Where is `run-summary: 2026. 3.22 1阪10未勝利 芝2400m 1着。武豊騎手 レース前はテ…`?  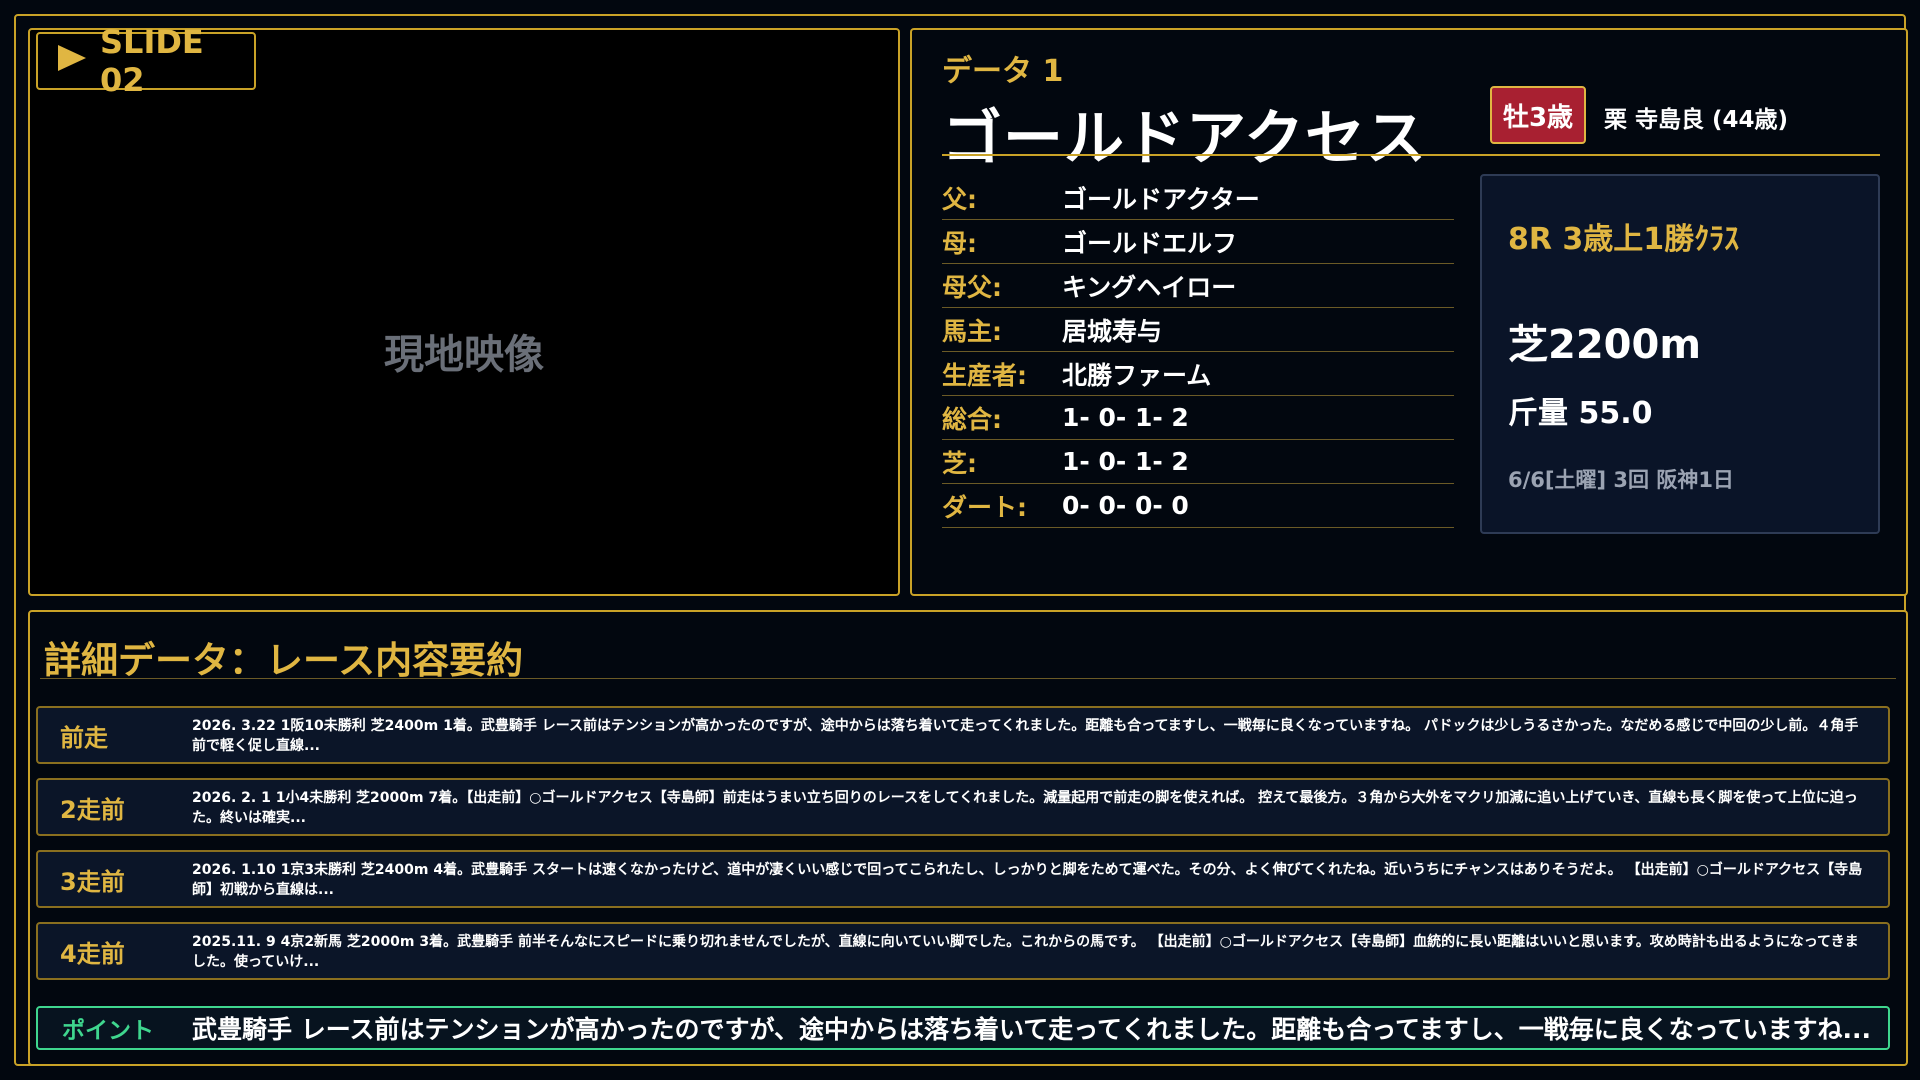 run-summary: 2026. 3.22 1阪10未勝利 芝2400m 1着。武豊騎手 レース前はテ… is located at coordinates (1025, 736).